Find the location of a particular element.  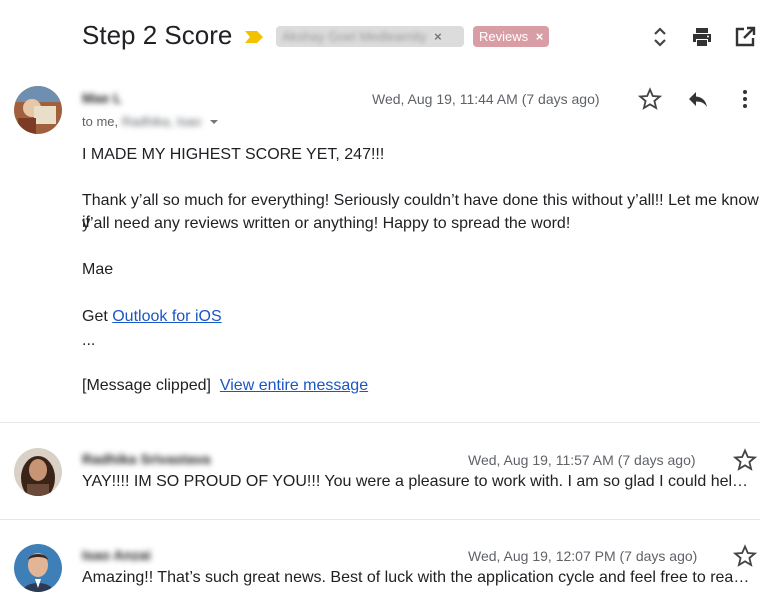

expand-collapse-icon is located at coordinates (660, 37).